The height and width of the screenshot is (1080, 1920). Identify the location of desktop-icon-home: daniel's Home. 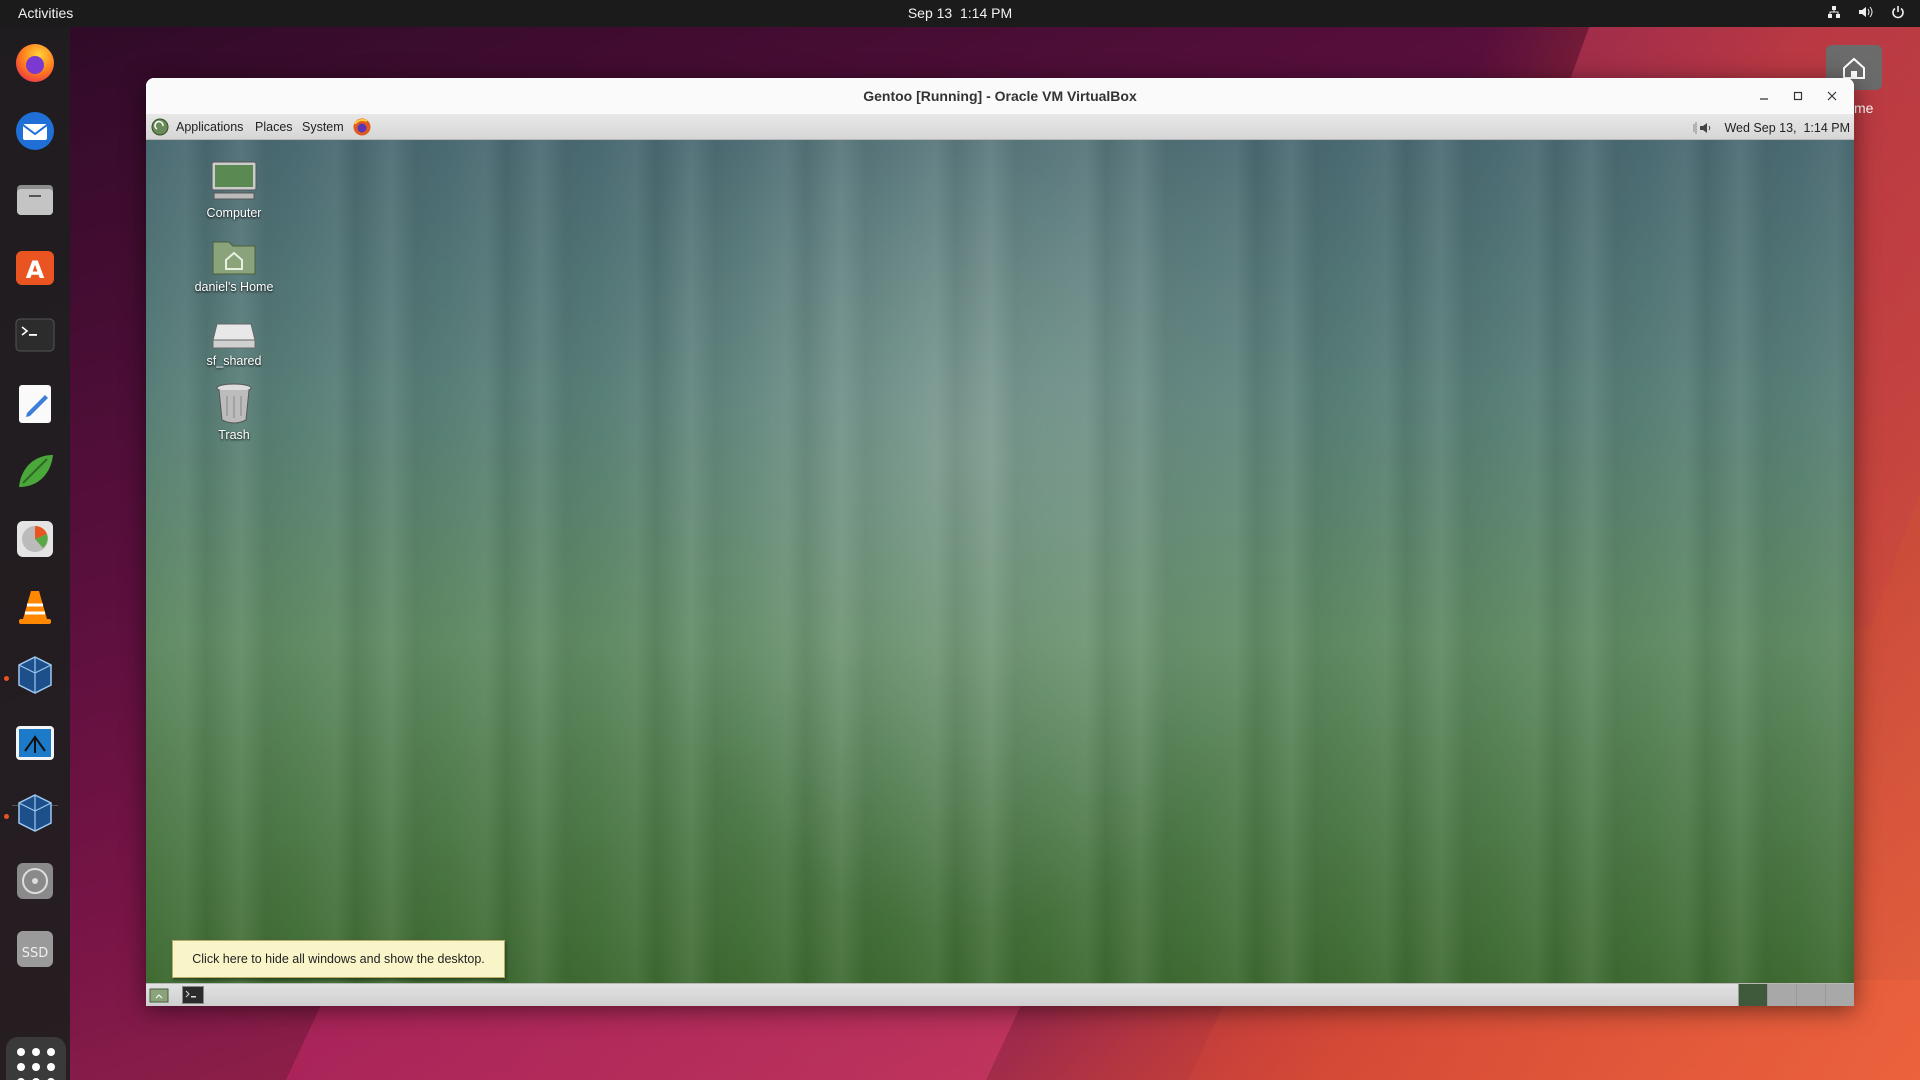
(234, 263).